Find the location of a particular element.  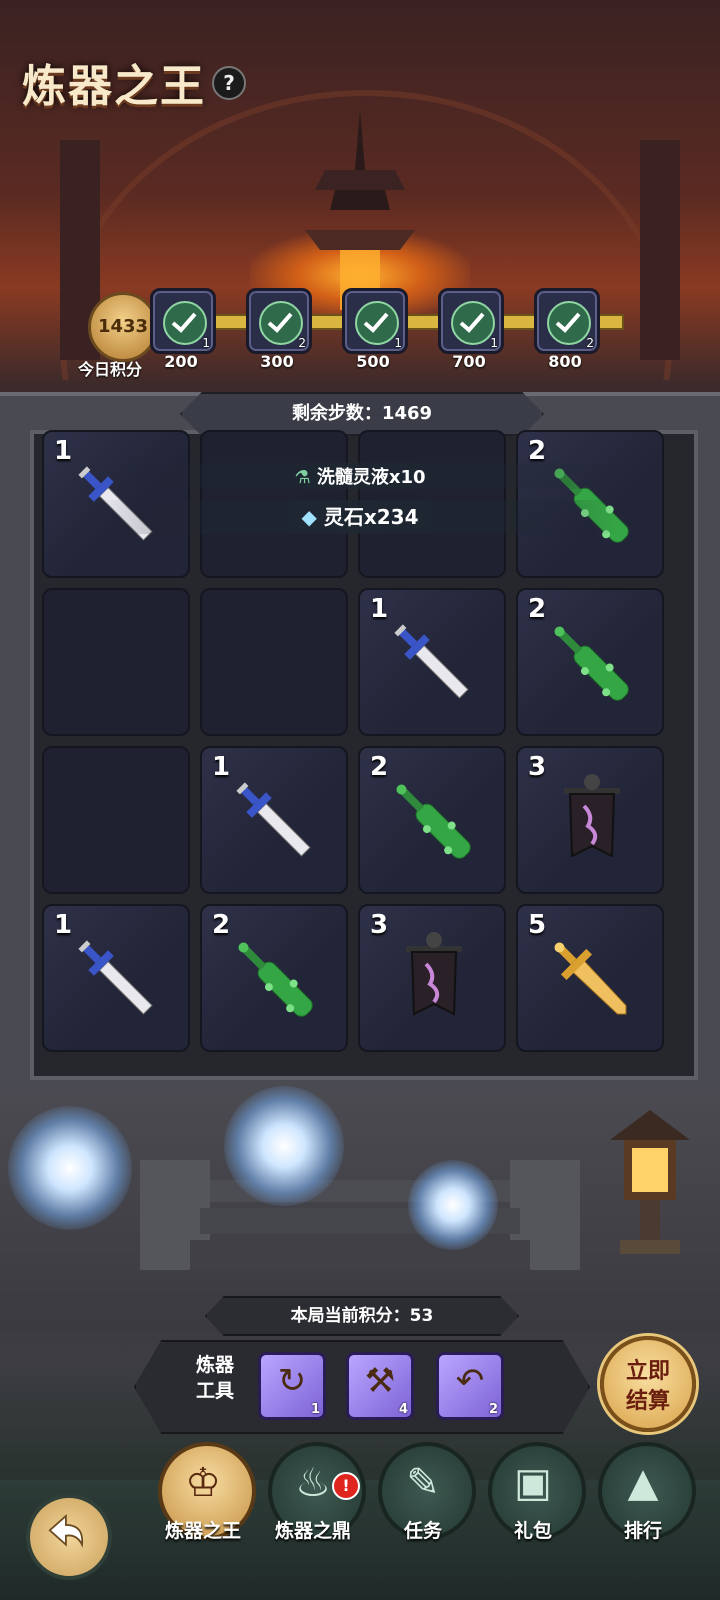

tool-count: 1 is located at coordinates (315, 1409).